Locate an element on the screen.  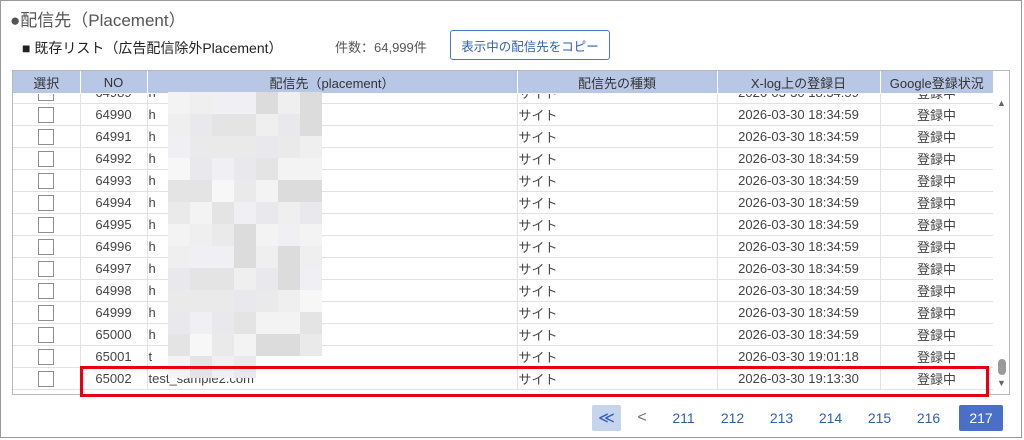
col-header-no: NO is located at coordinates (114, 82).